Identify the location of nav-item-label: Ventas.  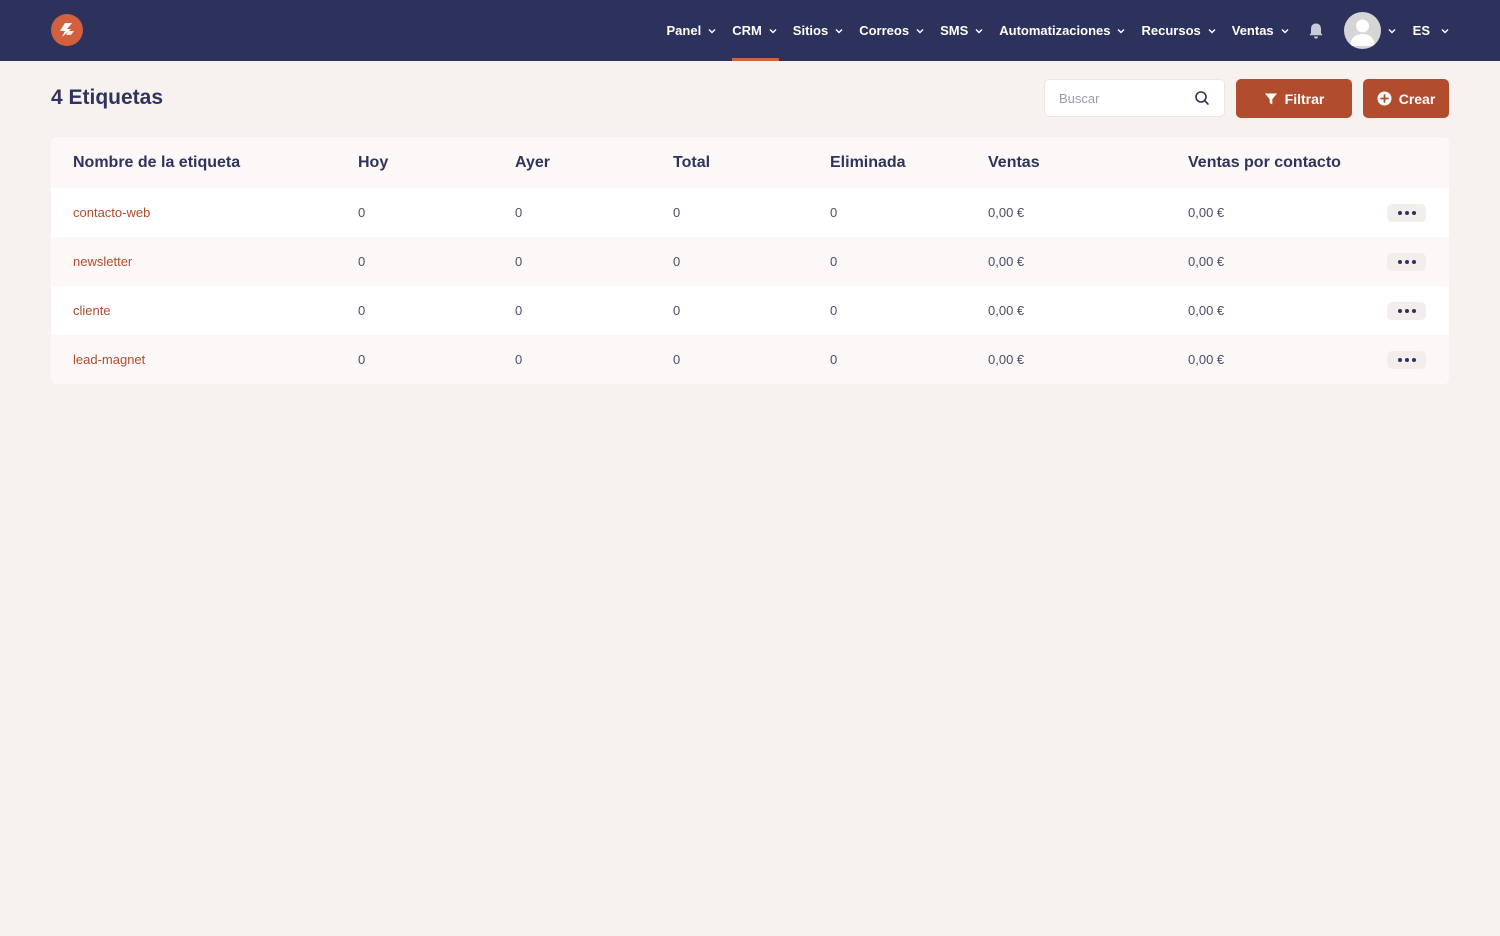
(1252, 30).